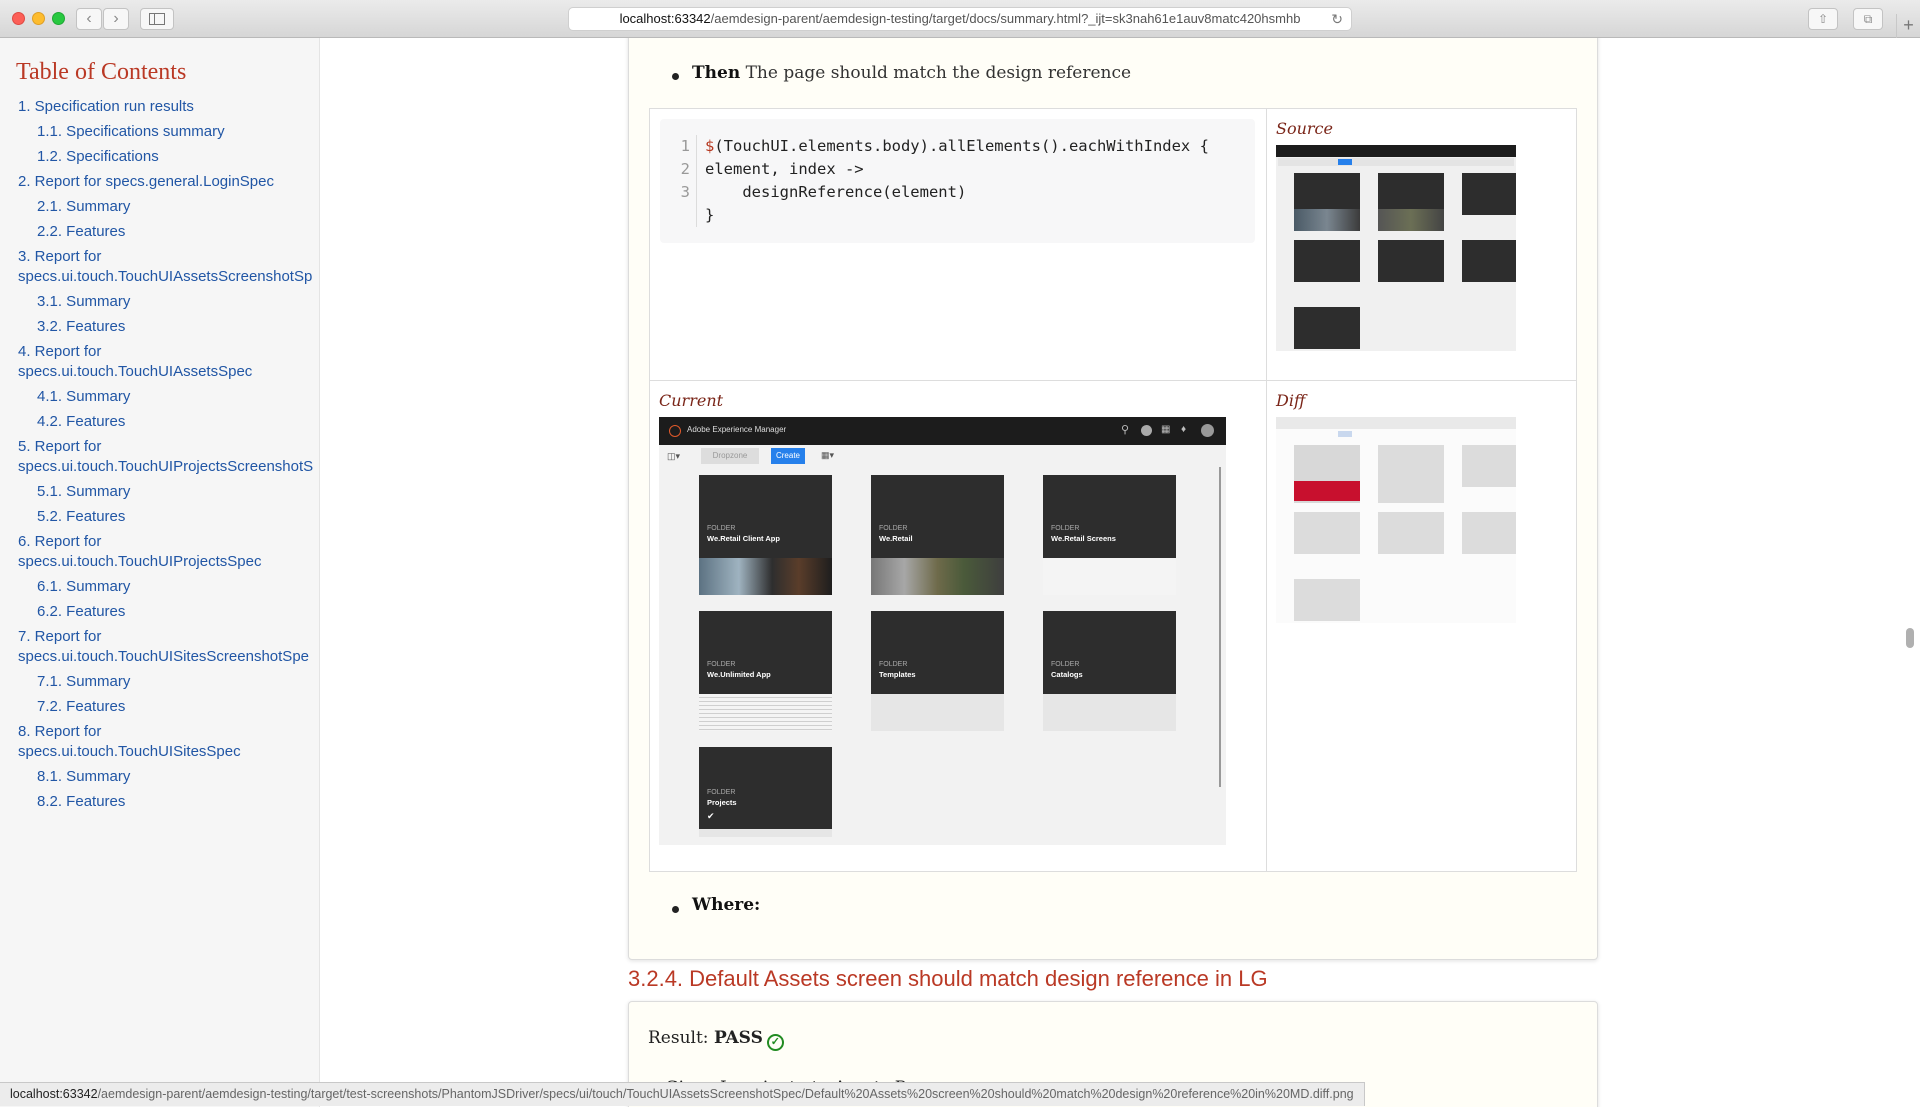 This screenshot has width=1920, height=1107. I want to click on toc-item: 3.2. Features, so click(168, 327).